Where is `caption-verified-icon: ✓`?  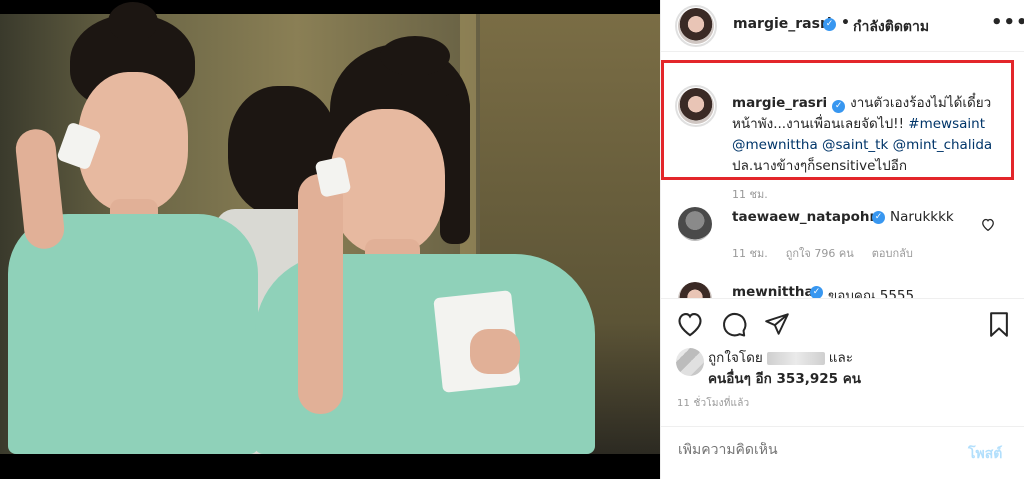
caption-verified-icon: ✓ is located at coordinates (839, 106).